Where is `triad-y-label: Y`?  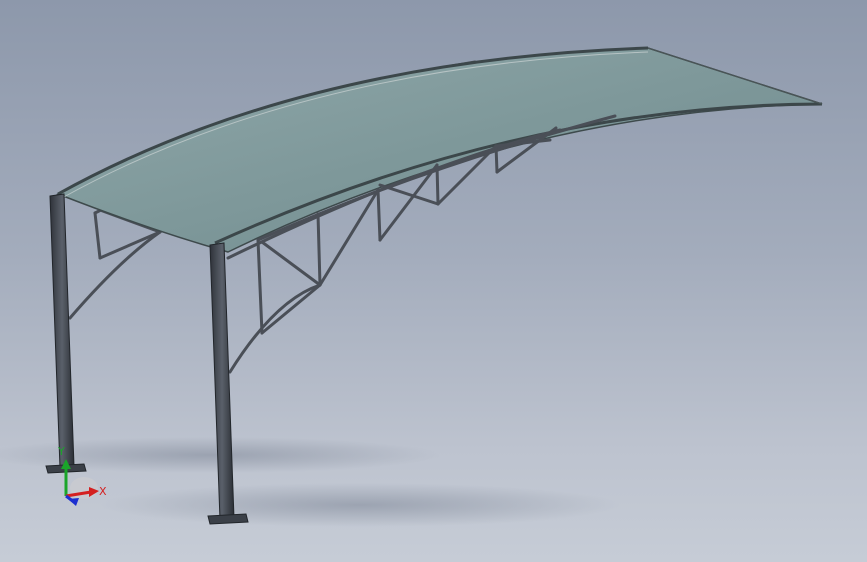
triad-y-label: Y is located at coordinates (61, 451).